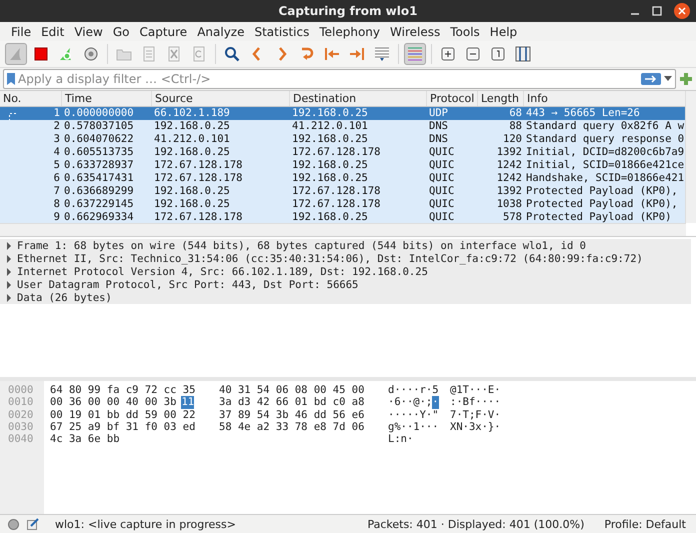 The image size is (696, 533). What do you see at coordinates (350, 31) in the screenshot?
I see `menu-item: Telephony` at bounding box center [350, 31].